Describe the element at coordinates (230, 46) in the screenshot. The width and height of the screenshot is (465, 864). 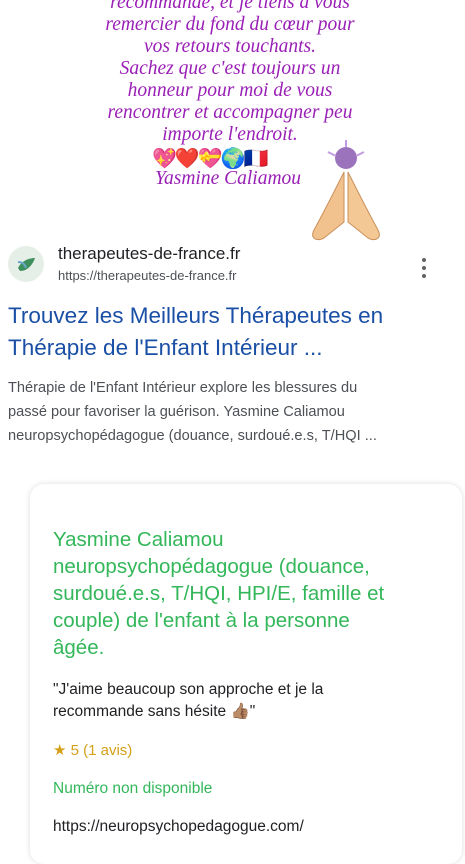
I see `message-line: vos retours touchants.` at that location.